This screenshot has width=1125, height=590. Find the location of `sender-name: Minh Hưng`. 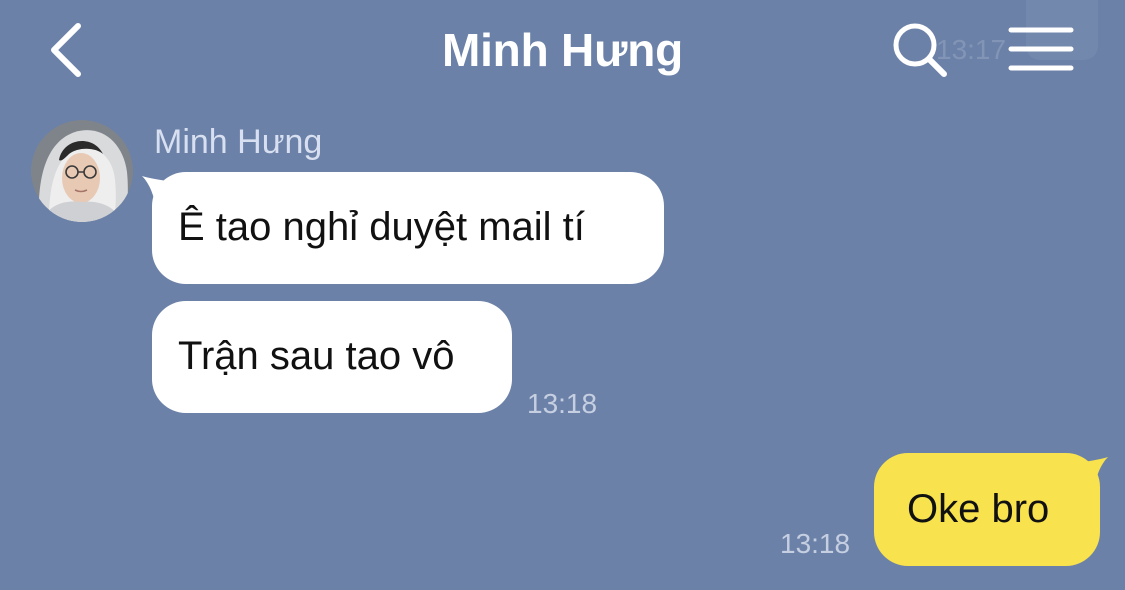

sender-name: Minh Hưng is located at coordinates (238, 142).